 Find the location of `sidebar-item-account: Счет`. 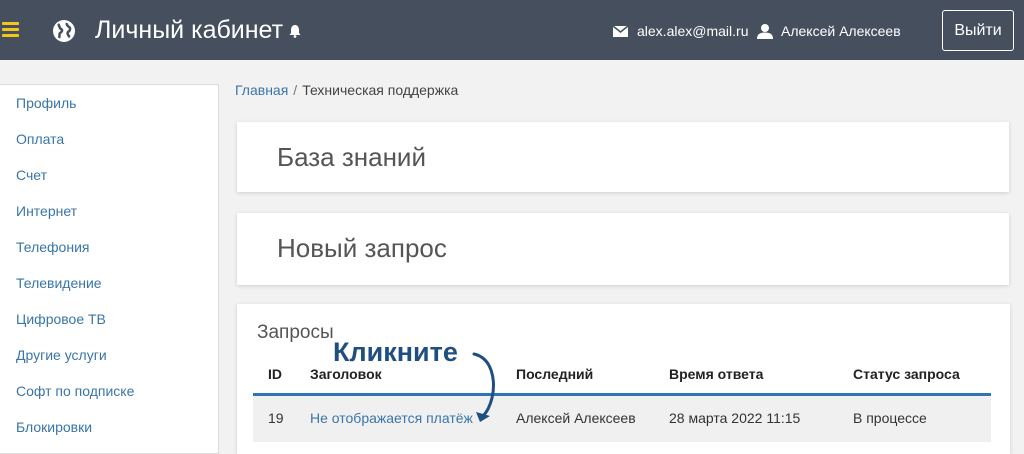

sidebar-item-account: Счет is located at coordinates (31, 175).